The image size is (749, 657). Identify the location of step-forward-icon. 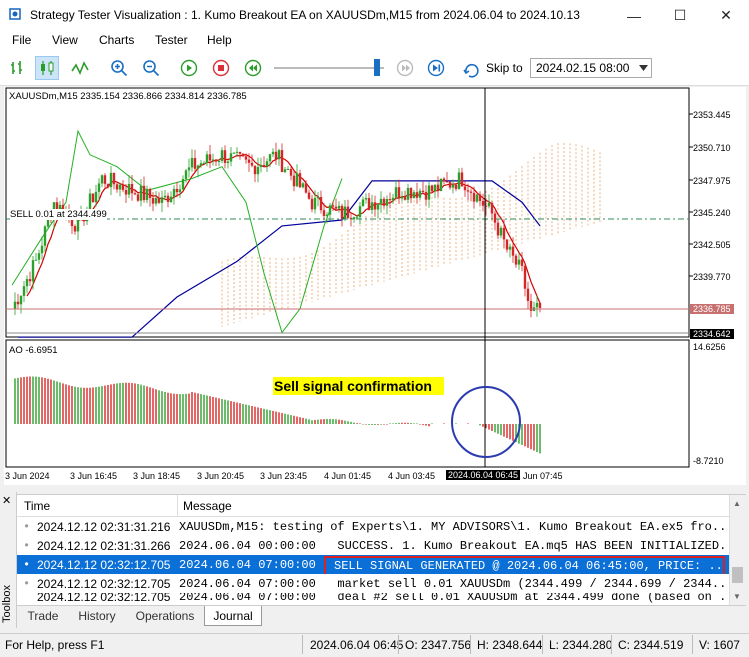
(405, 68).